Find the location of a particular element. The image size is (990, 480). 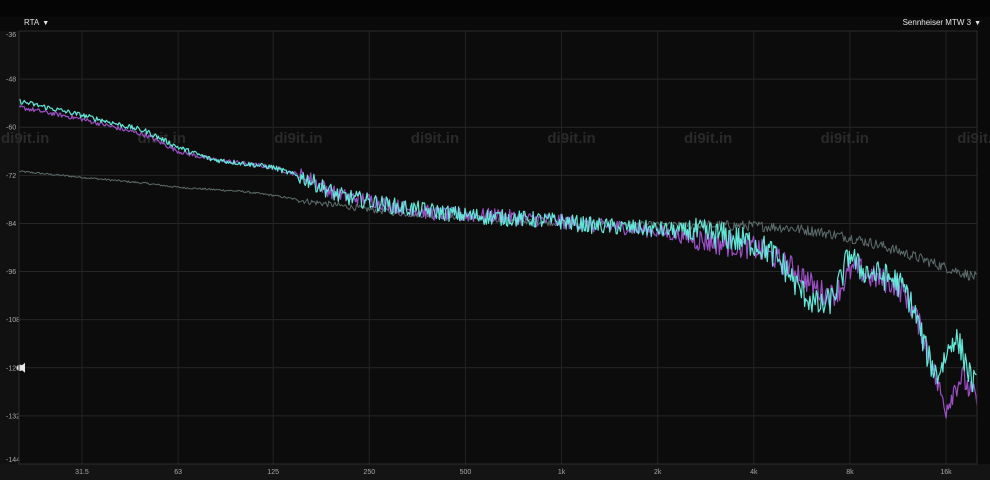

x-tick-label: 125 is located at coordinates (273, 472).